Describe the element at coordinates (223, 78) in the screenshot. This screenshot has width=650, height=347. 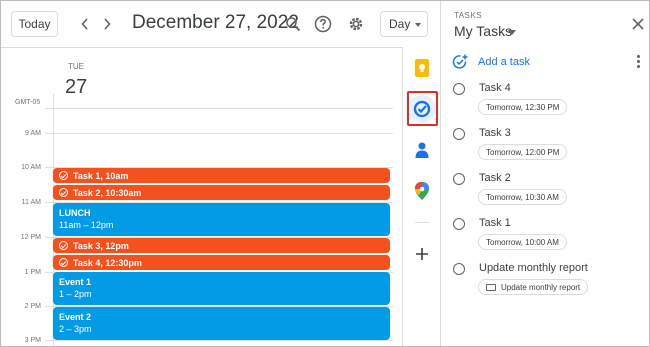
I see `day-header: TUE 27` at that location.